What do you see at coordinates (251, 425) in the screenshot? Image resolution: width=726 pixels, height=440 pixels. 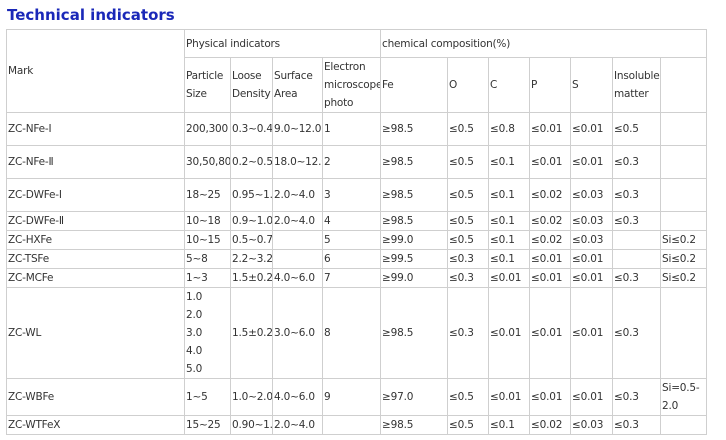 I see `cell-loose-density: 0.90~1.0` at bounding box center [251, 425].